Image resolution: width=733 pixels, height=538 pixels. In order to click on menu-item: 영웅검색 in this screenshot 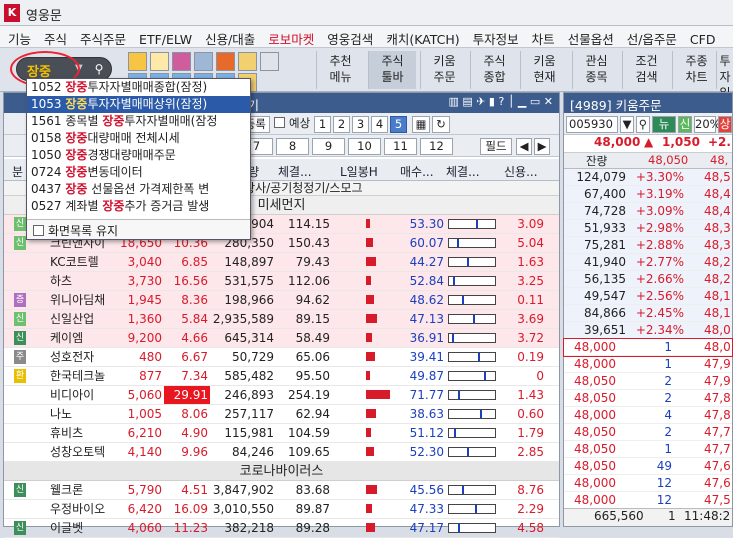, I will do `click(348, 37)`.